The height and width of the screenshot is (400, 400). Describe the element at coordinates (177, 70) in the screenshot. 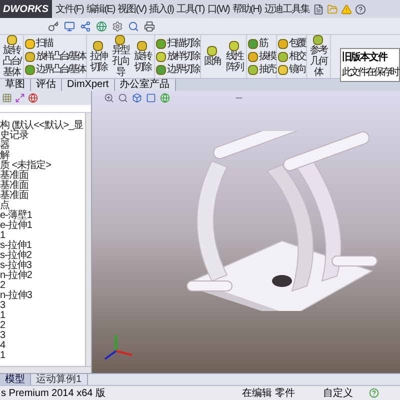

I see `ribbon-button: 边界切除` at that location.